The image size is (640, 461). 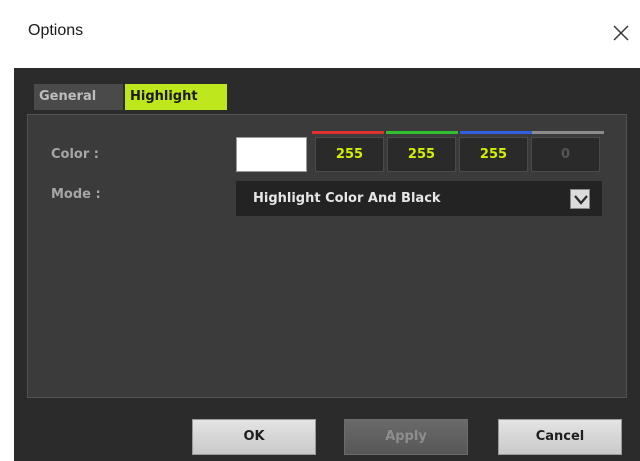 What do you see at coordinates (349, 154) in the screenshot?
I see `red-value-input: 255` at bounding box center [349, 154].